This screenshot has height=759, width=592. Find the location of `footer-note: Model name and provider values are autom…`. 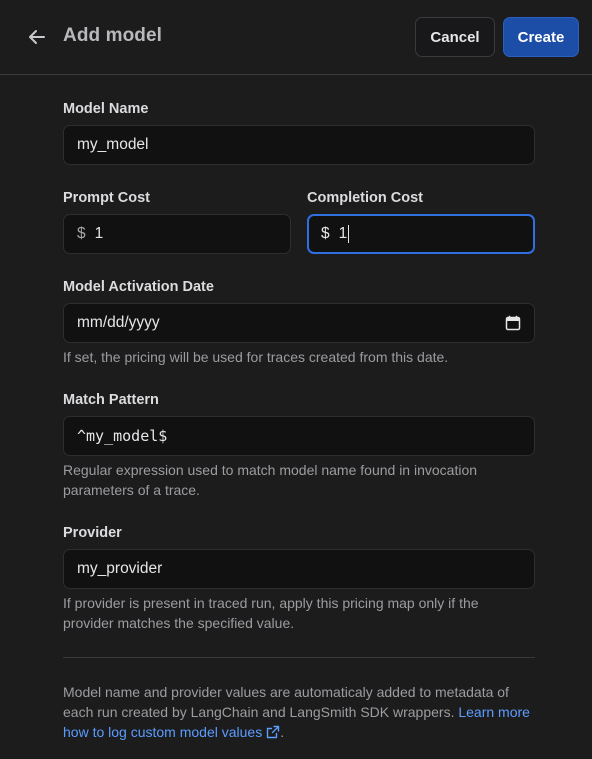

footer-note: Model name and provider values are autom… is located at coordinates (298, 712).